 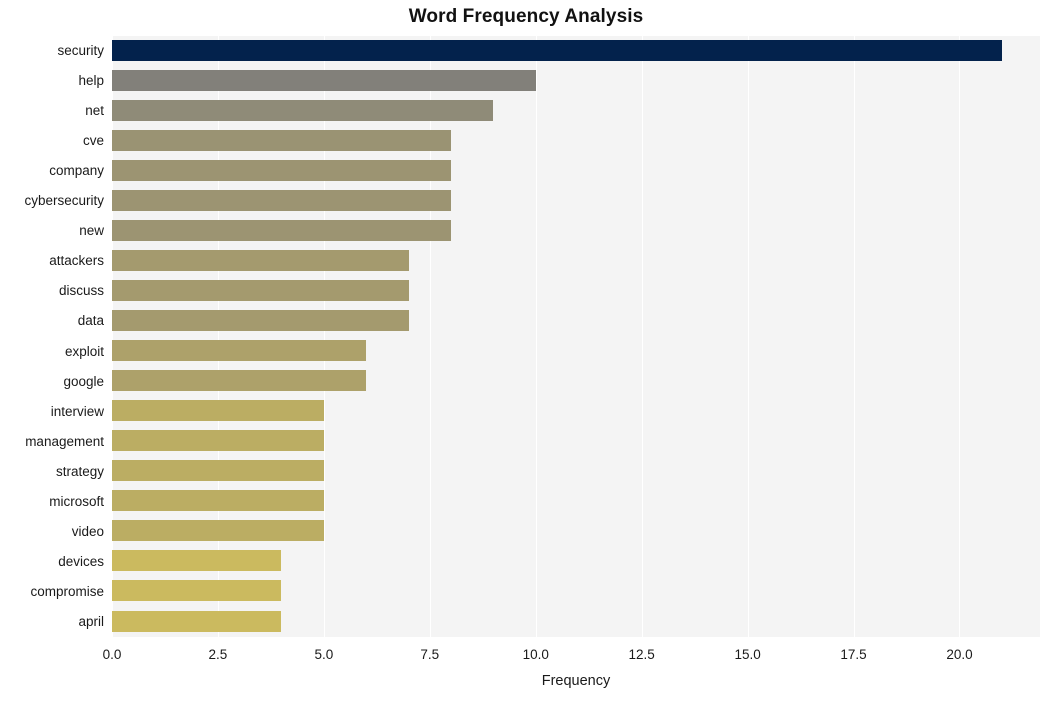 I want to click on bar-data, so click(x=260, y=321).